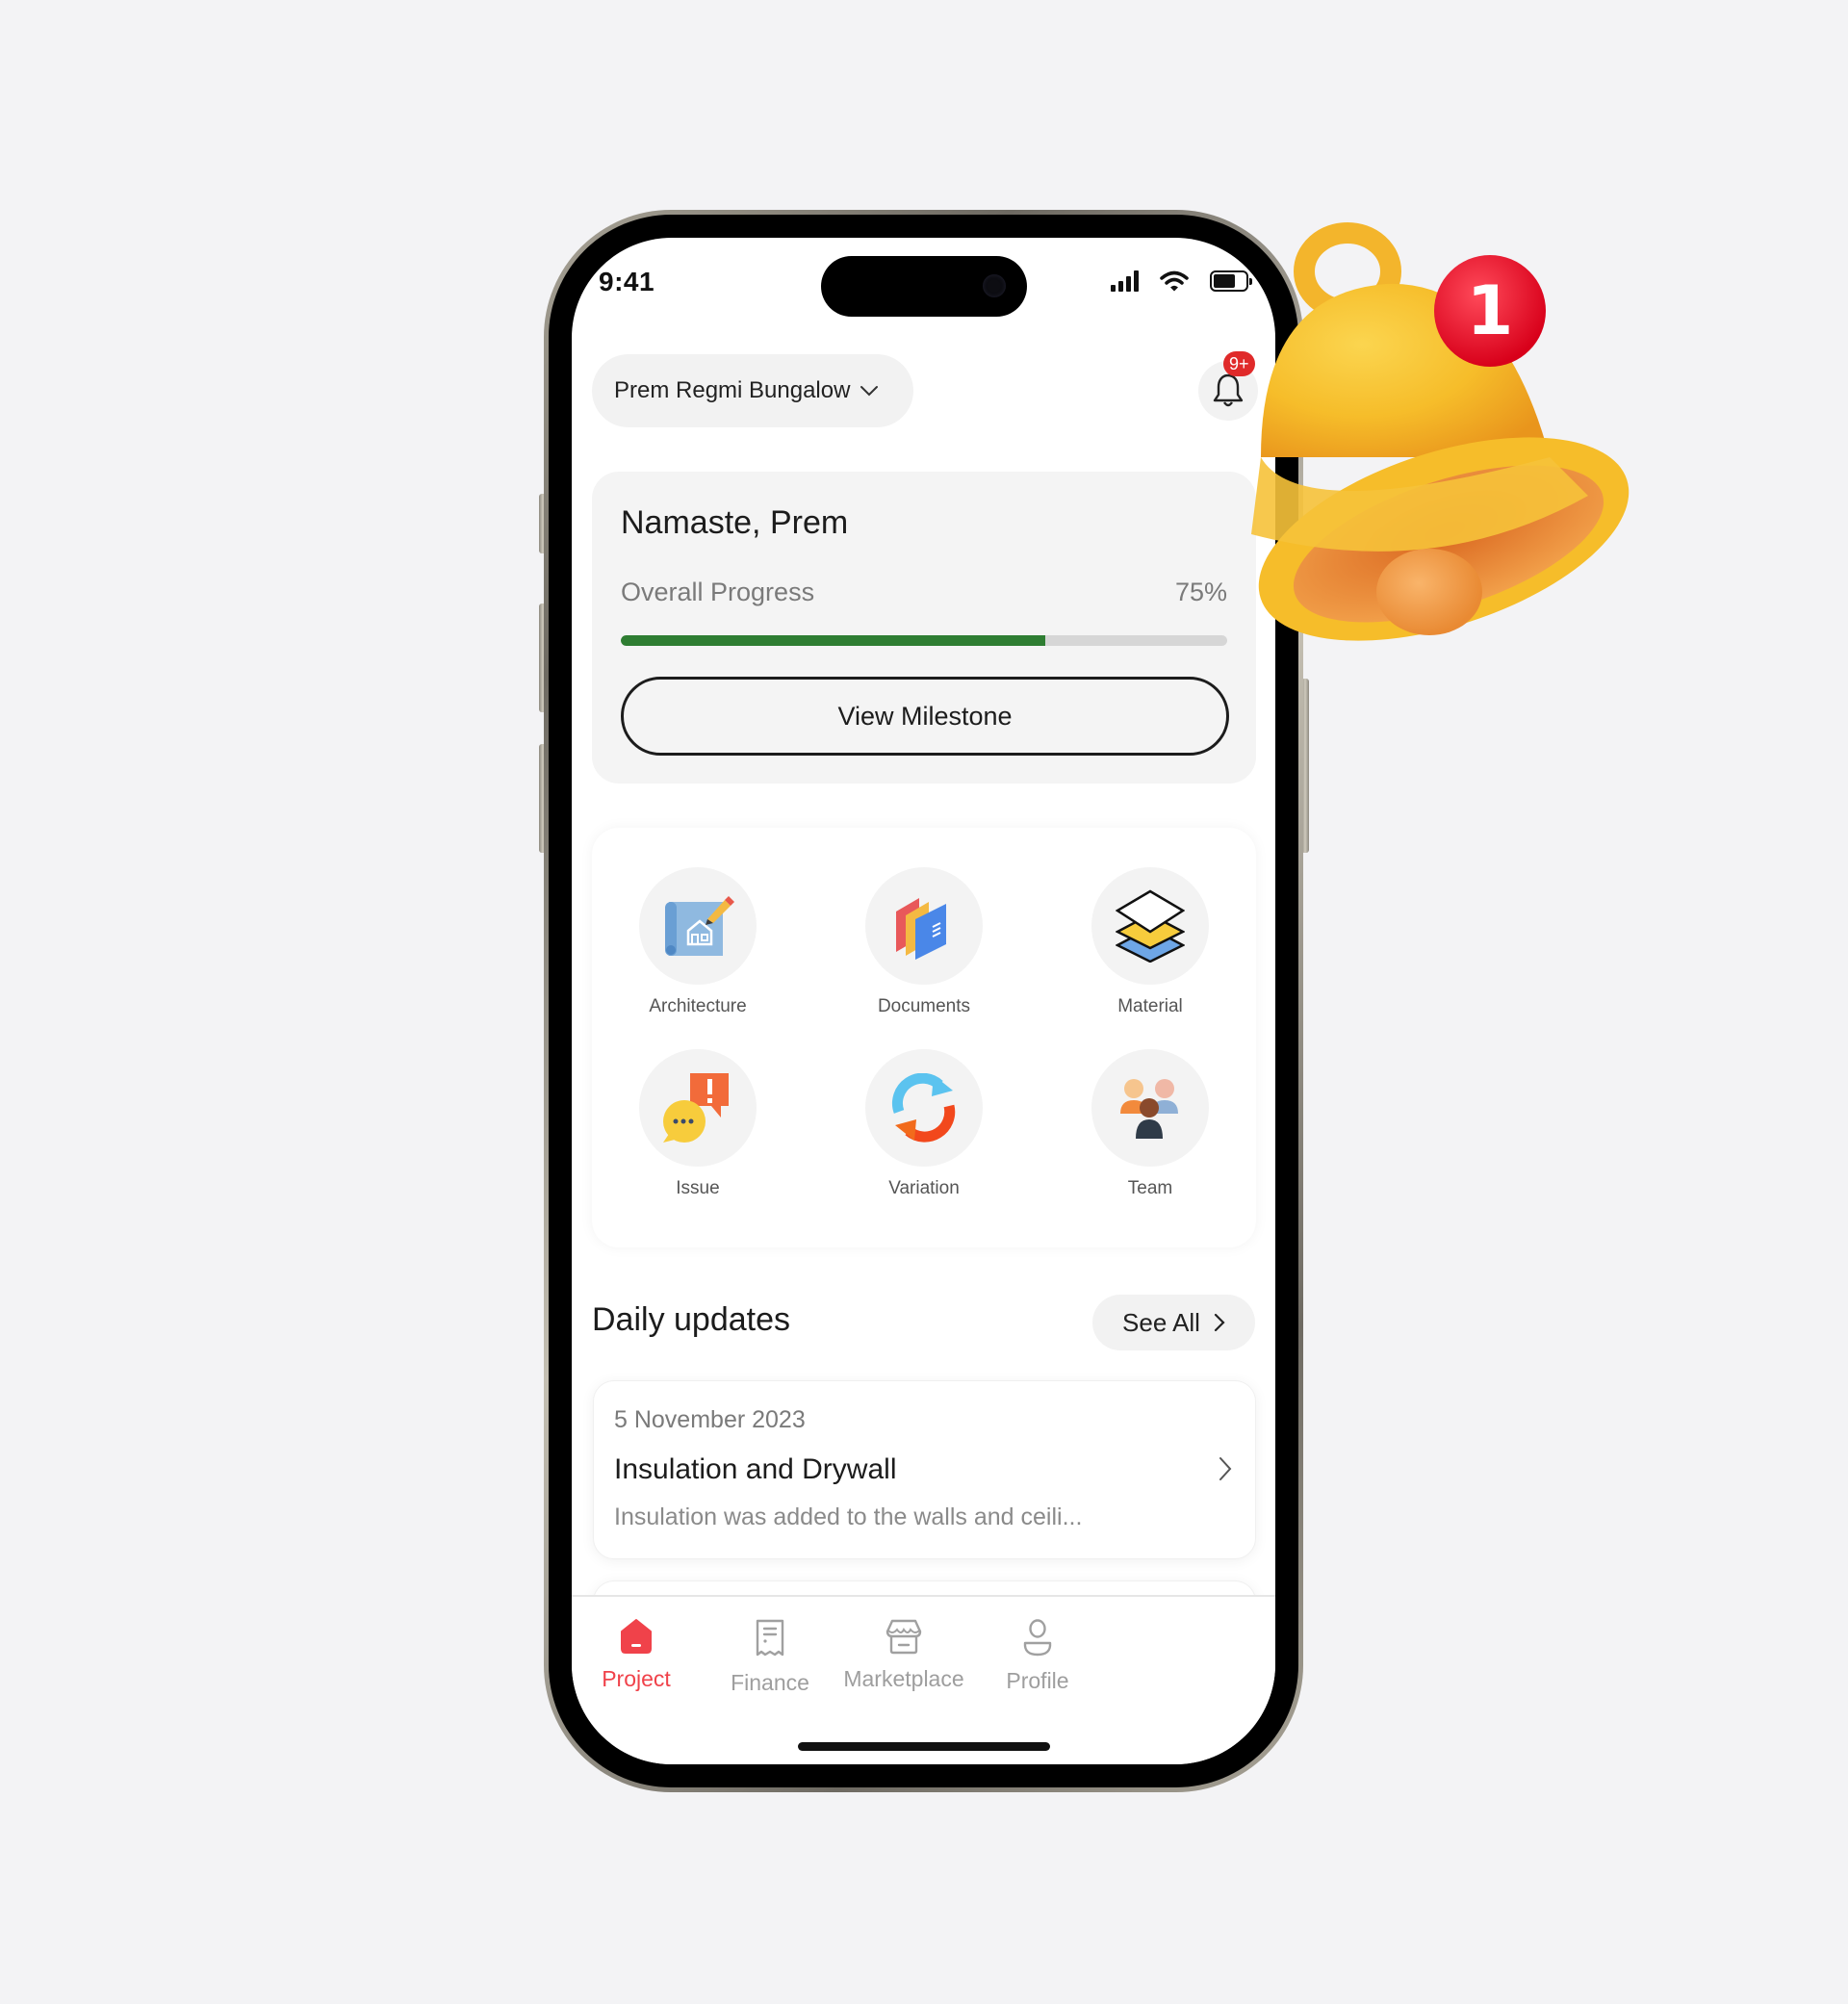 The image size is (1848, 2004). Describe the element at coordinates (1440, 431) in the screenshot. I see `notification-bell-illustration: 1` at that location.